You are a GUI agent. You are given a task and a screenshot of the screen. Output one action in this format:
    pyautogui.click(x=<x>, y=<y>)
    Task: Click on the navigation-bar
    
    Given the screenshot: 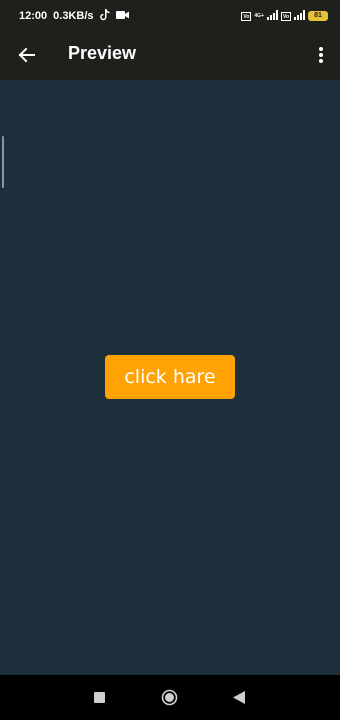 What is the action you would take?
    pyautogui.click(x=170, y=697)
    